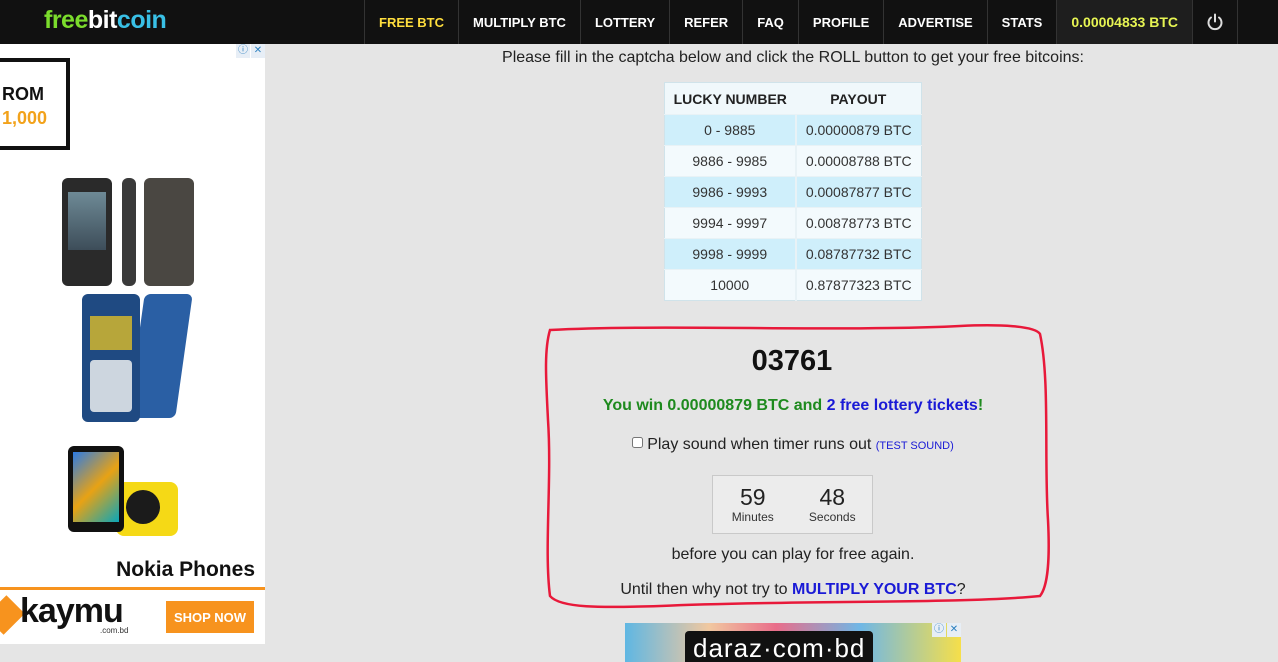 This screenshot has width=1278, height=662. What do you see at coordinates (111, 358) in the screenshot?
I see `phone-image-blue-keypad` at bounding box center [111, 358].